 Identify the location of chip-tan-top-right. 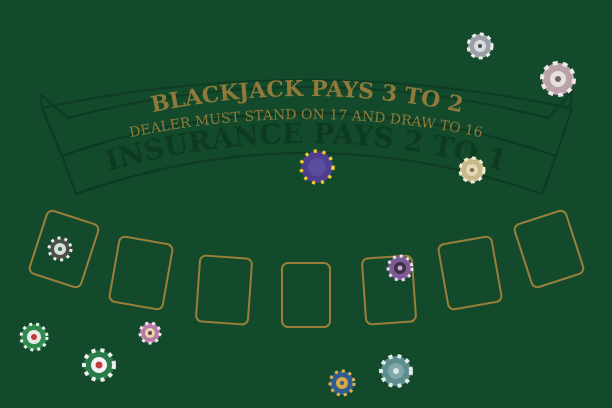
(558, 79).